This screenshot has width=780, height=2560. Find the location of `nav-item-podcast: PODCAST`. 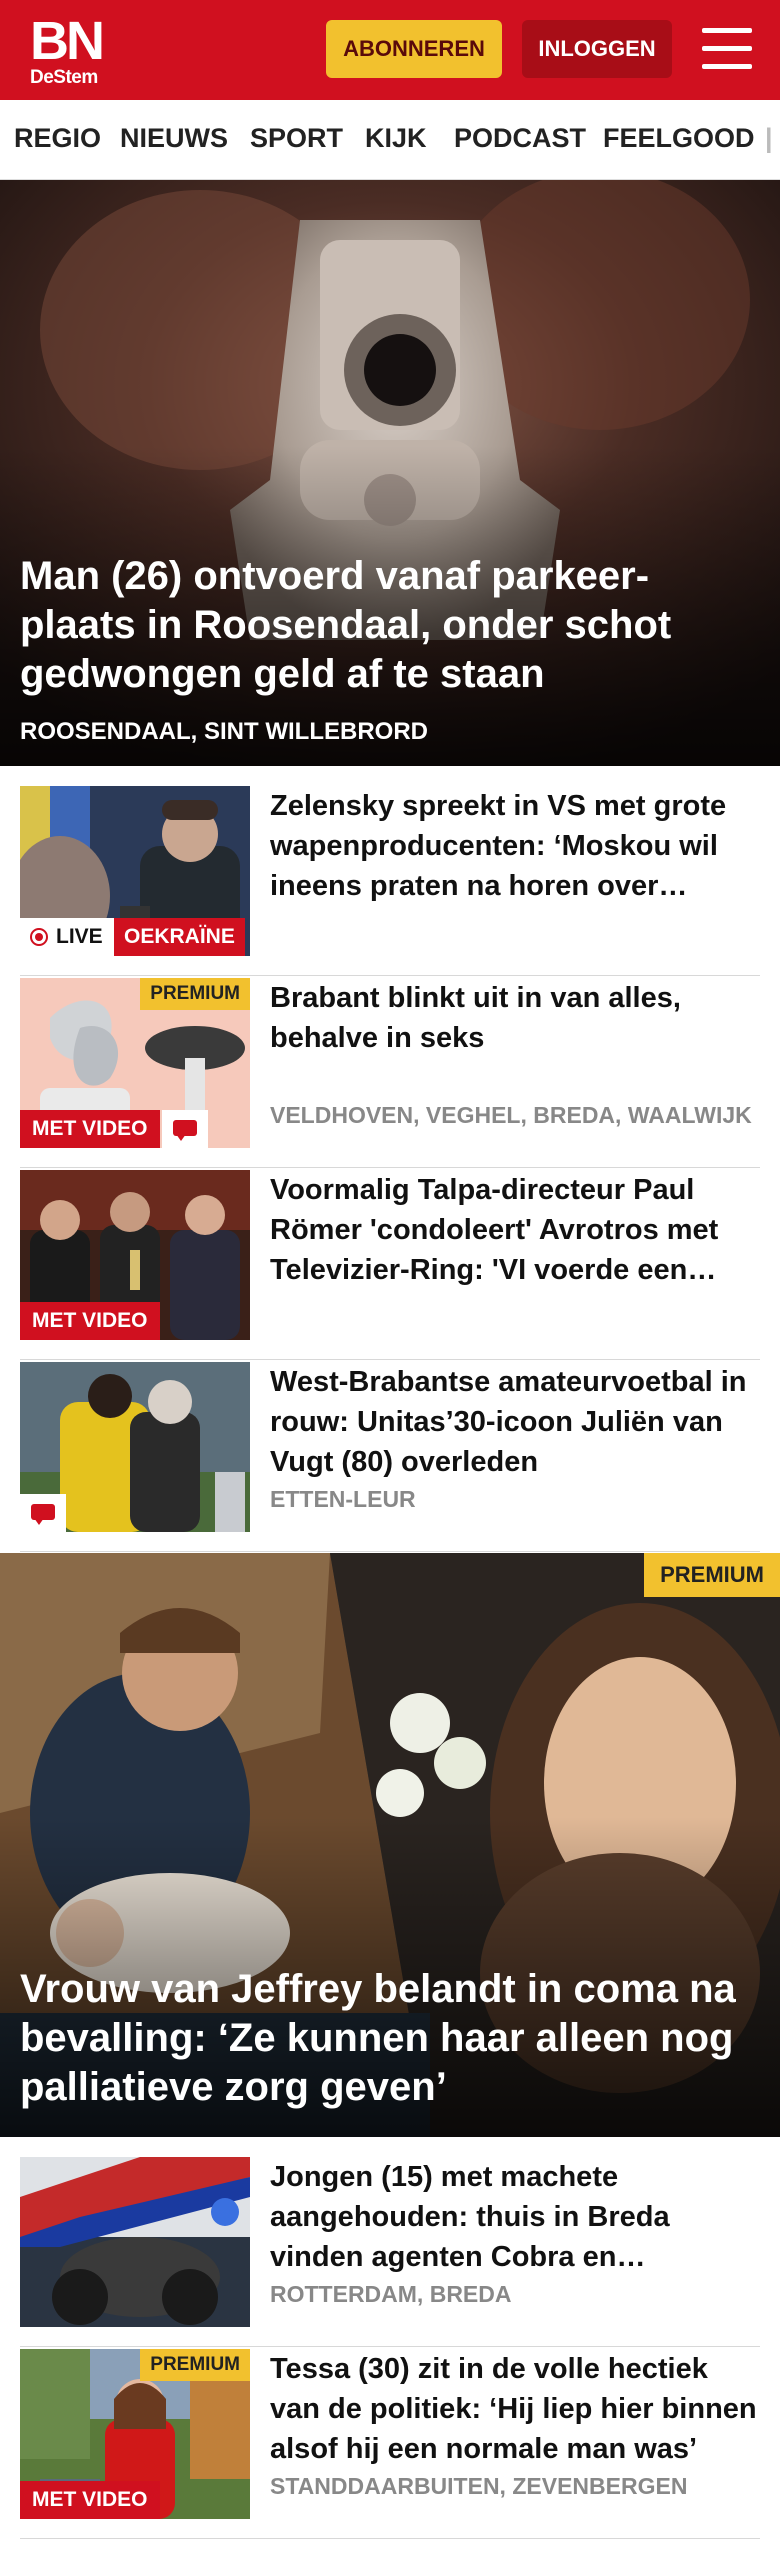

nav-item-podcast: PODCAST is located at coordinates (520, 139).